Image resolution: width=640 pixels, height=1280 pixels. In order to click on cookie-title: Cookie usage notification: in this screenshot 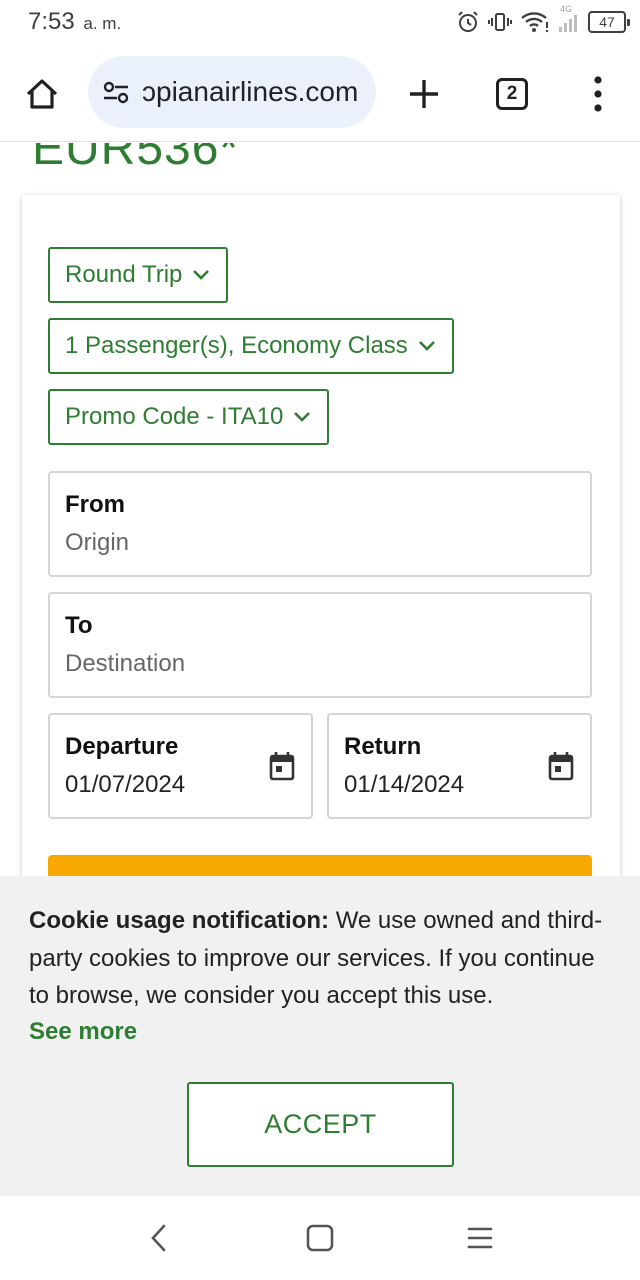, I will do `click(179, 920)`.